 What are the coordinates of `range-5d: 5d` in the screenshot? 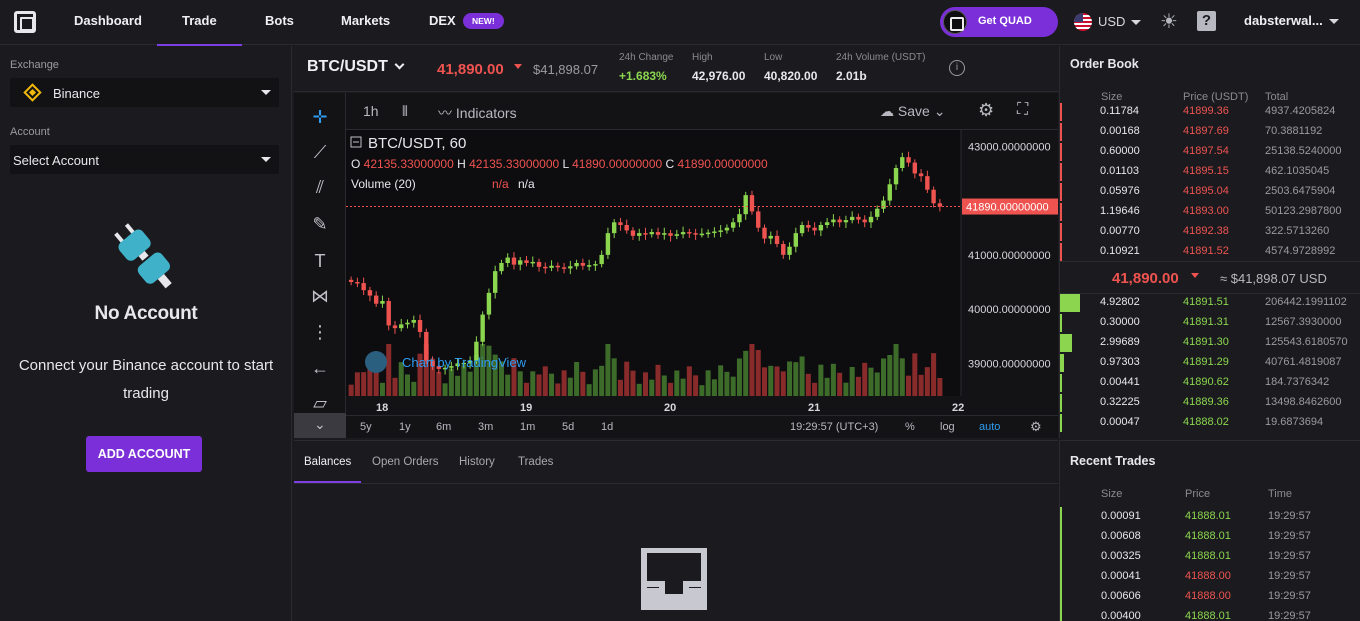 It's located at (568, 427).